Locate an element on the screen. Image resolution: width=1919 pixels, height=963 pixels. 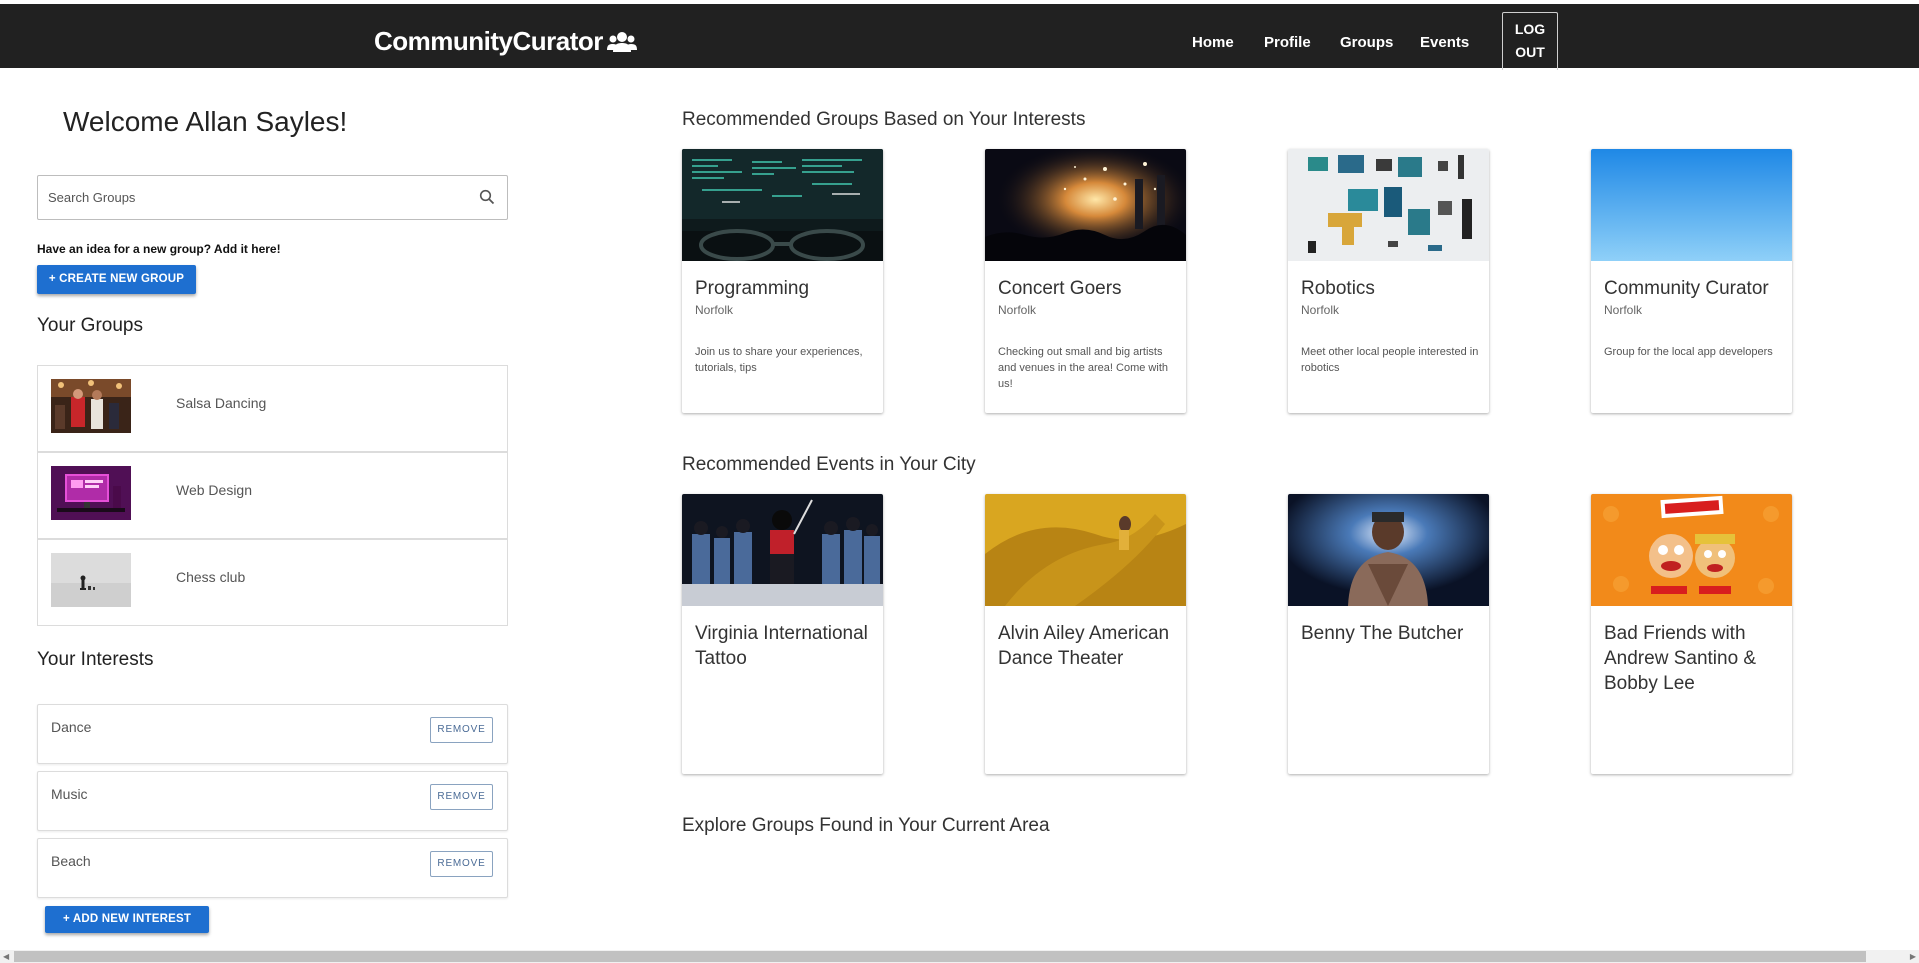
interest-name: Music is located at coordinates (69, 794).